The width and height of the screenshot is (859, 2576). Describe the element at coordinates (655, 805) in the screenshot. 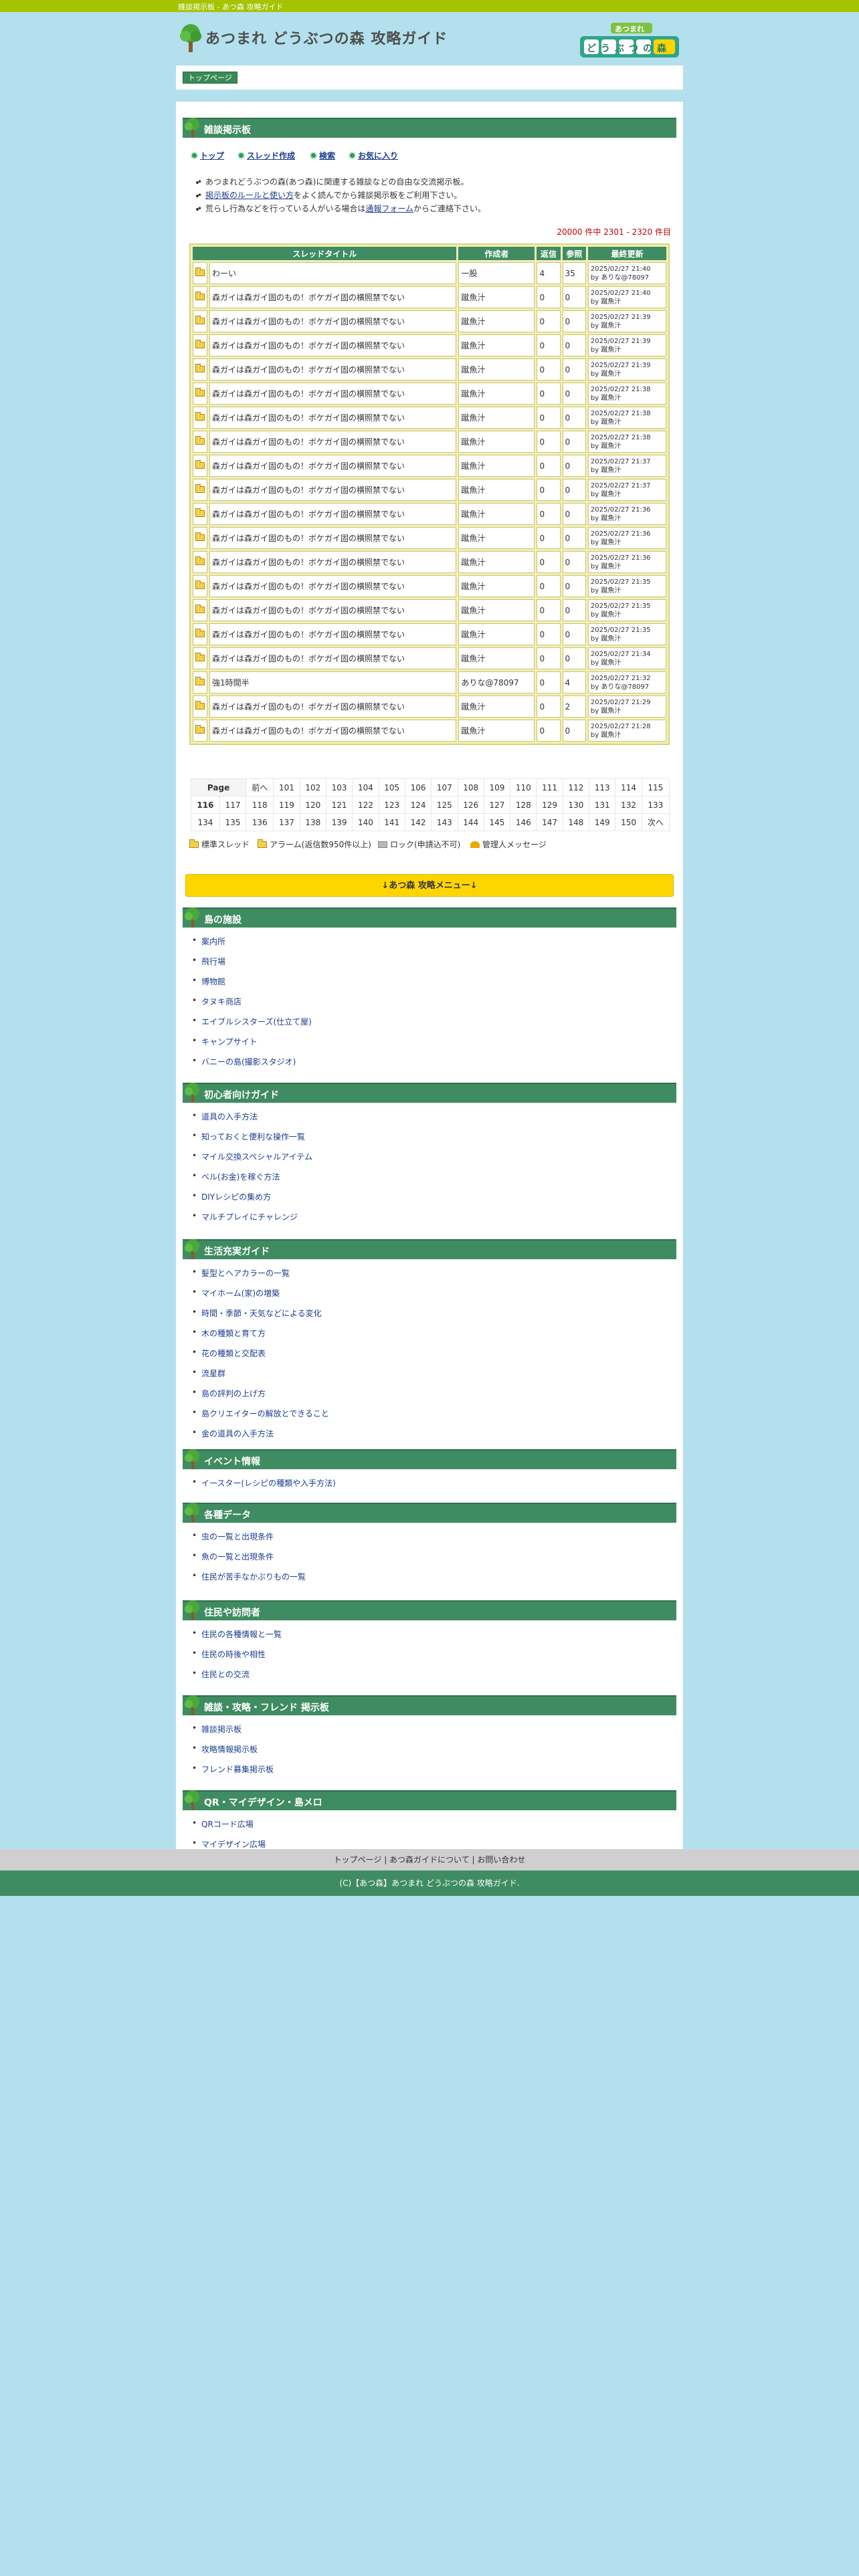

I see `pagination-page: 133` at that location.